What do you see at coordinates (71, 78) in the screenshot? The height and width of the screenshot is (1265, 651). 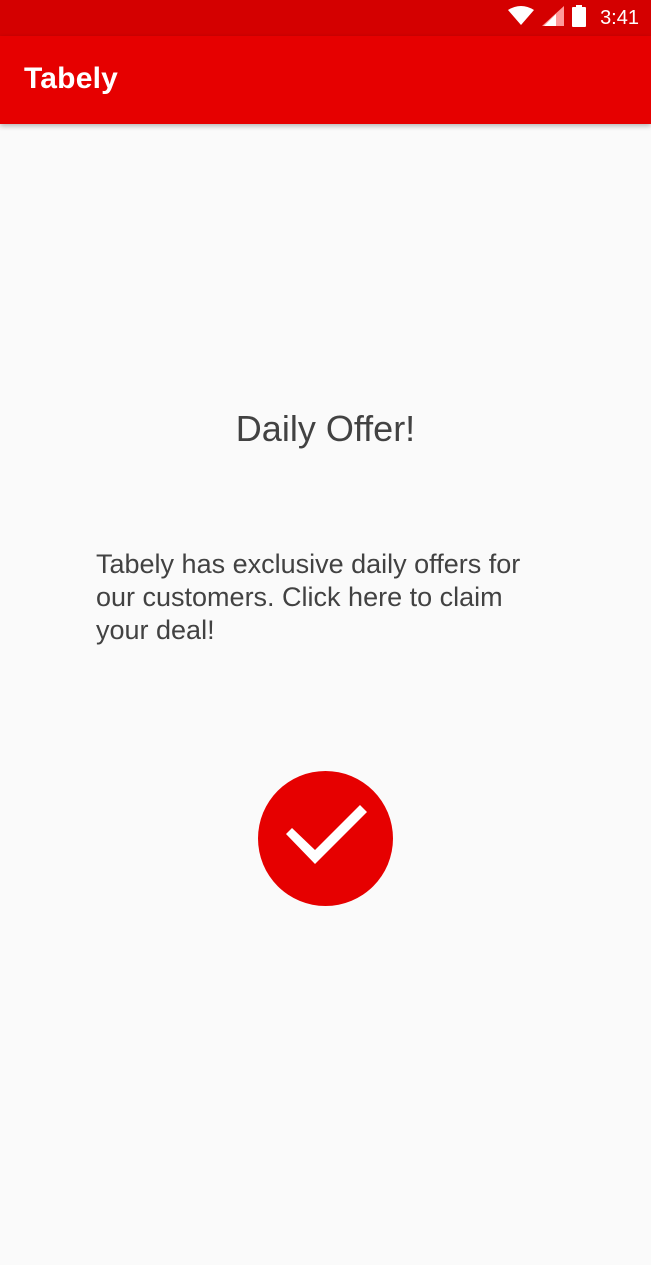 I see `app-title: Tabely` at bounding box center [71, 78].